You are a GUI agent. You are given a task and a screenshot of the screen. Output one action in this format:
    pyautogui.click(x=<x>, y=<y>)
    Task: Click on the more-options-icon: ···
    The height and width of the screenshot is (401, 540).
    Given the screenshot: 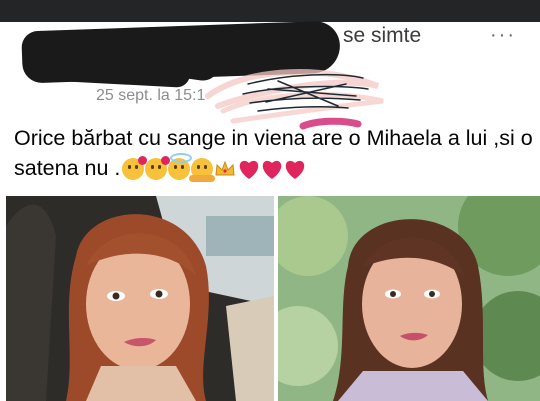 What is the action you would take?
    pyautogui.click(x=503, y=35)
    